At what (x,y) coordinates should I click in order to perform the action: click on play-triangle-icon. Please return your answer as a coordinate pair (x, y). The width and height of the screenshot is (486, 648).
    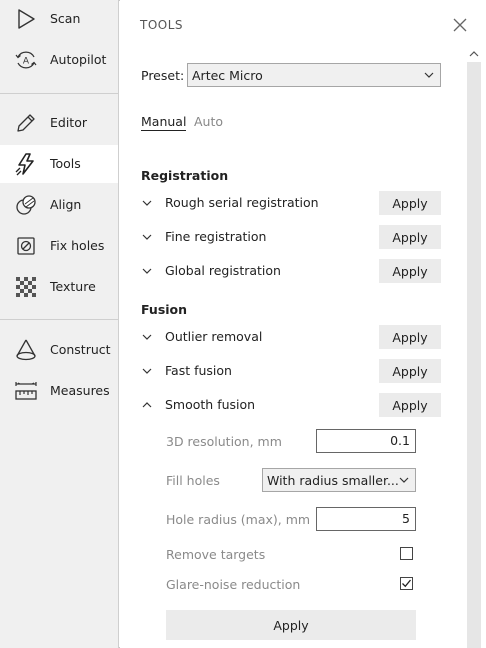
    Looking at the image, I should click on (26, 19).